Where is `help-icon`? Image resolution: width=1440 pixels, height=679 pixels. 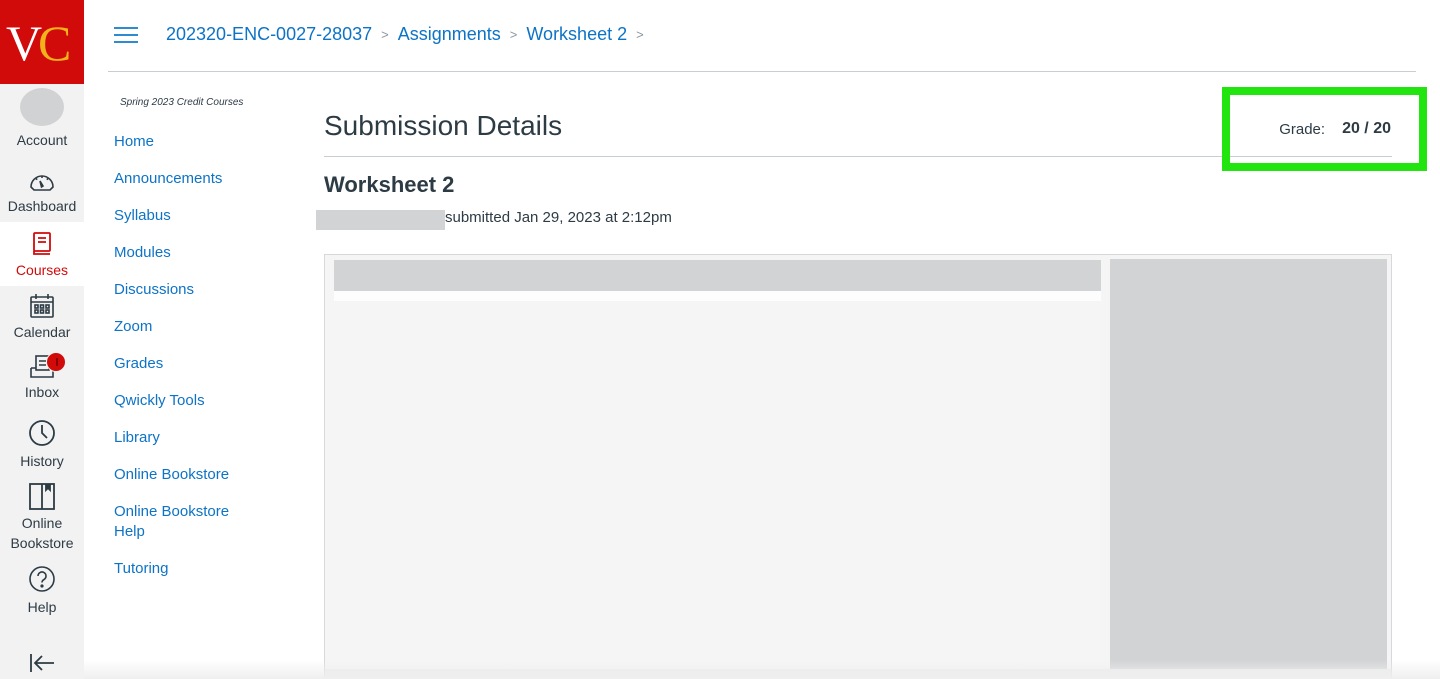 help-icon is located at coordinates (42, 579).